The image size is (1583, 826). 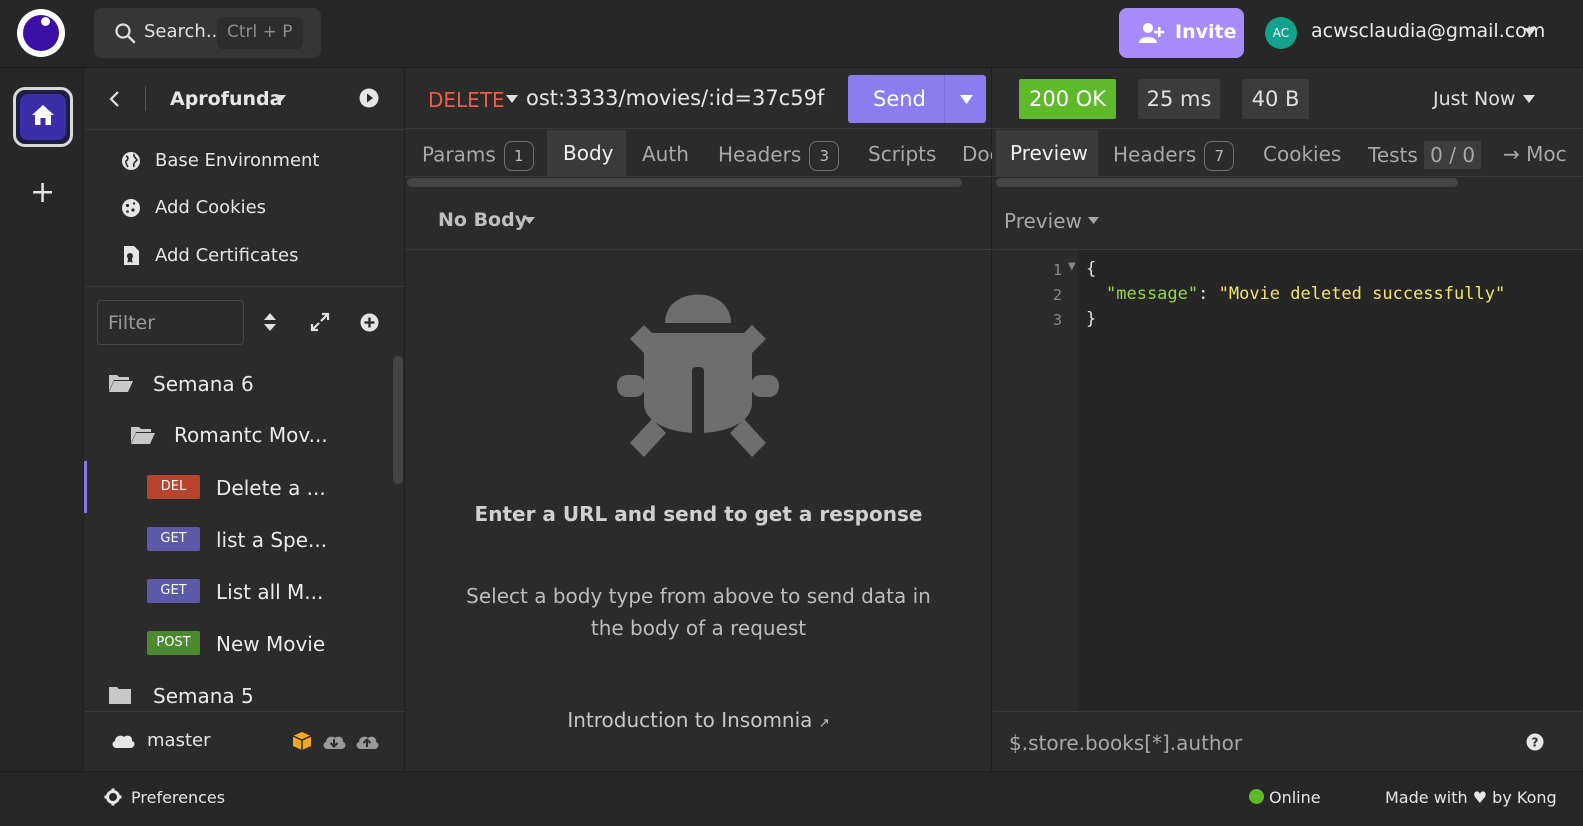 I want to click on user-email: acwsclaudia@gmail.com, so click(x=1428, y=31).